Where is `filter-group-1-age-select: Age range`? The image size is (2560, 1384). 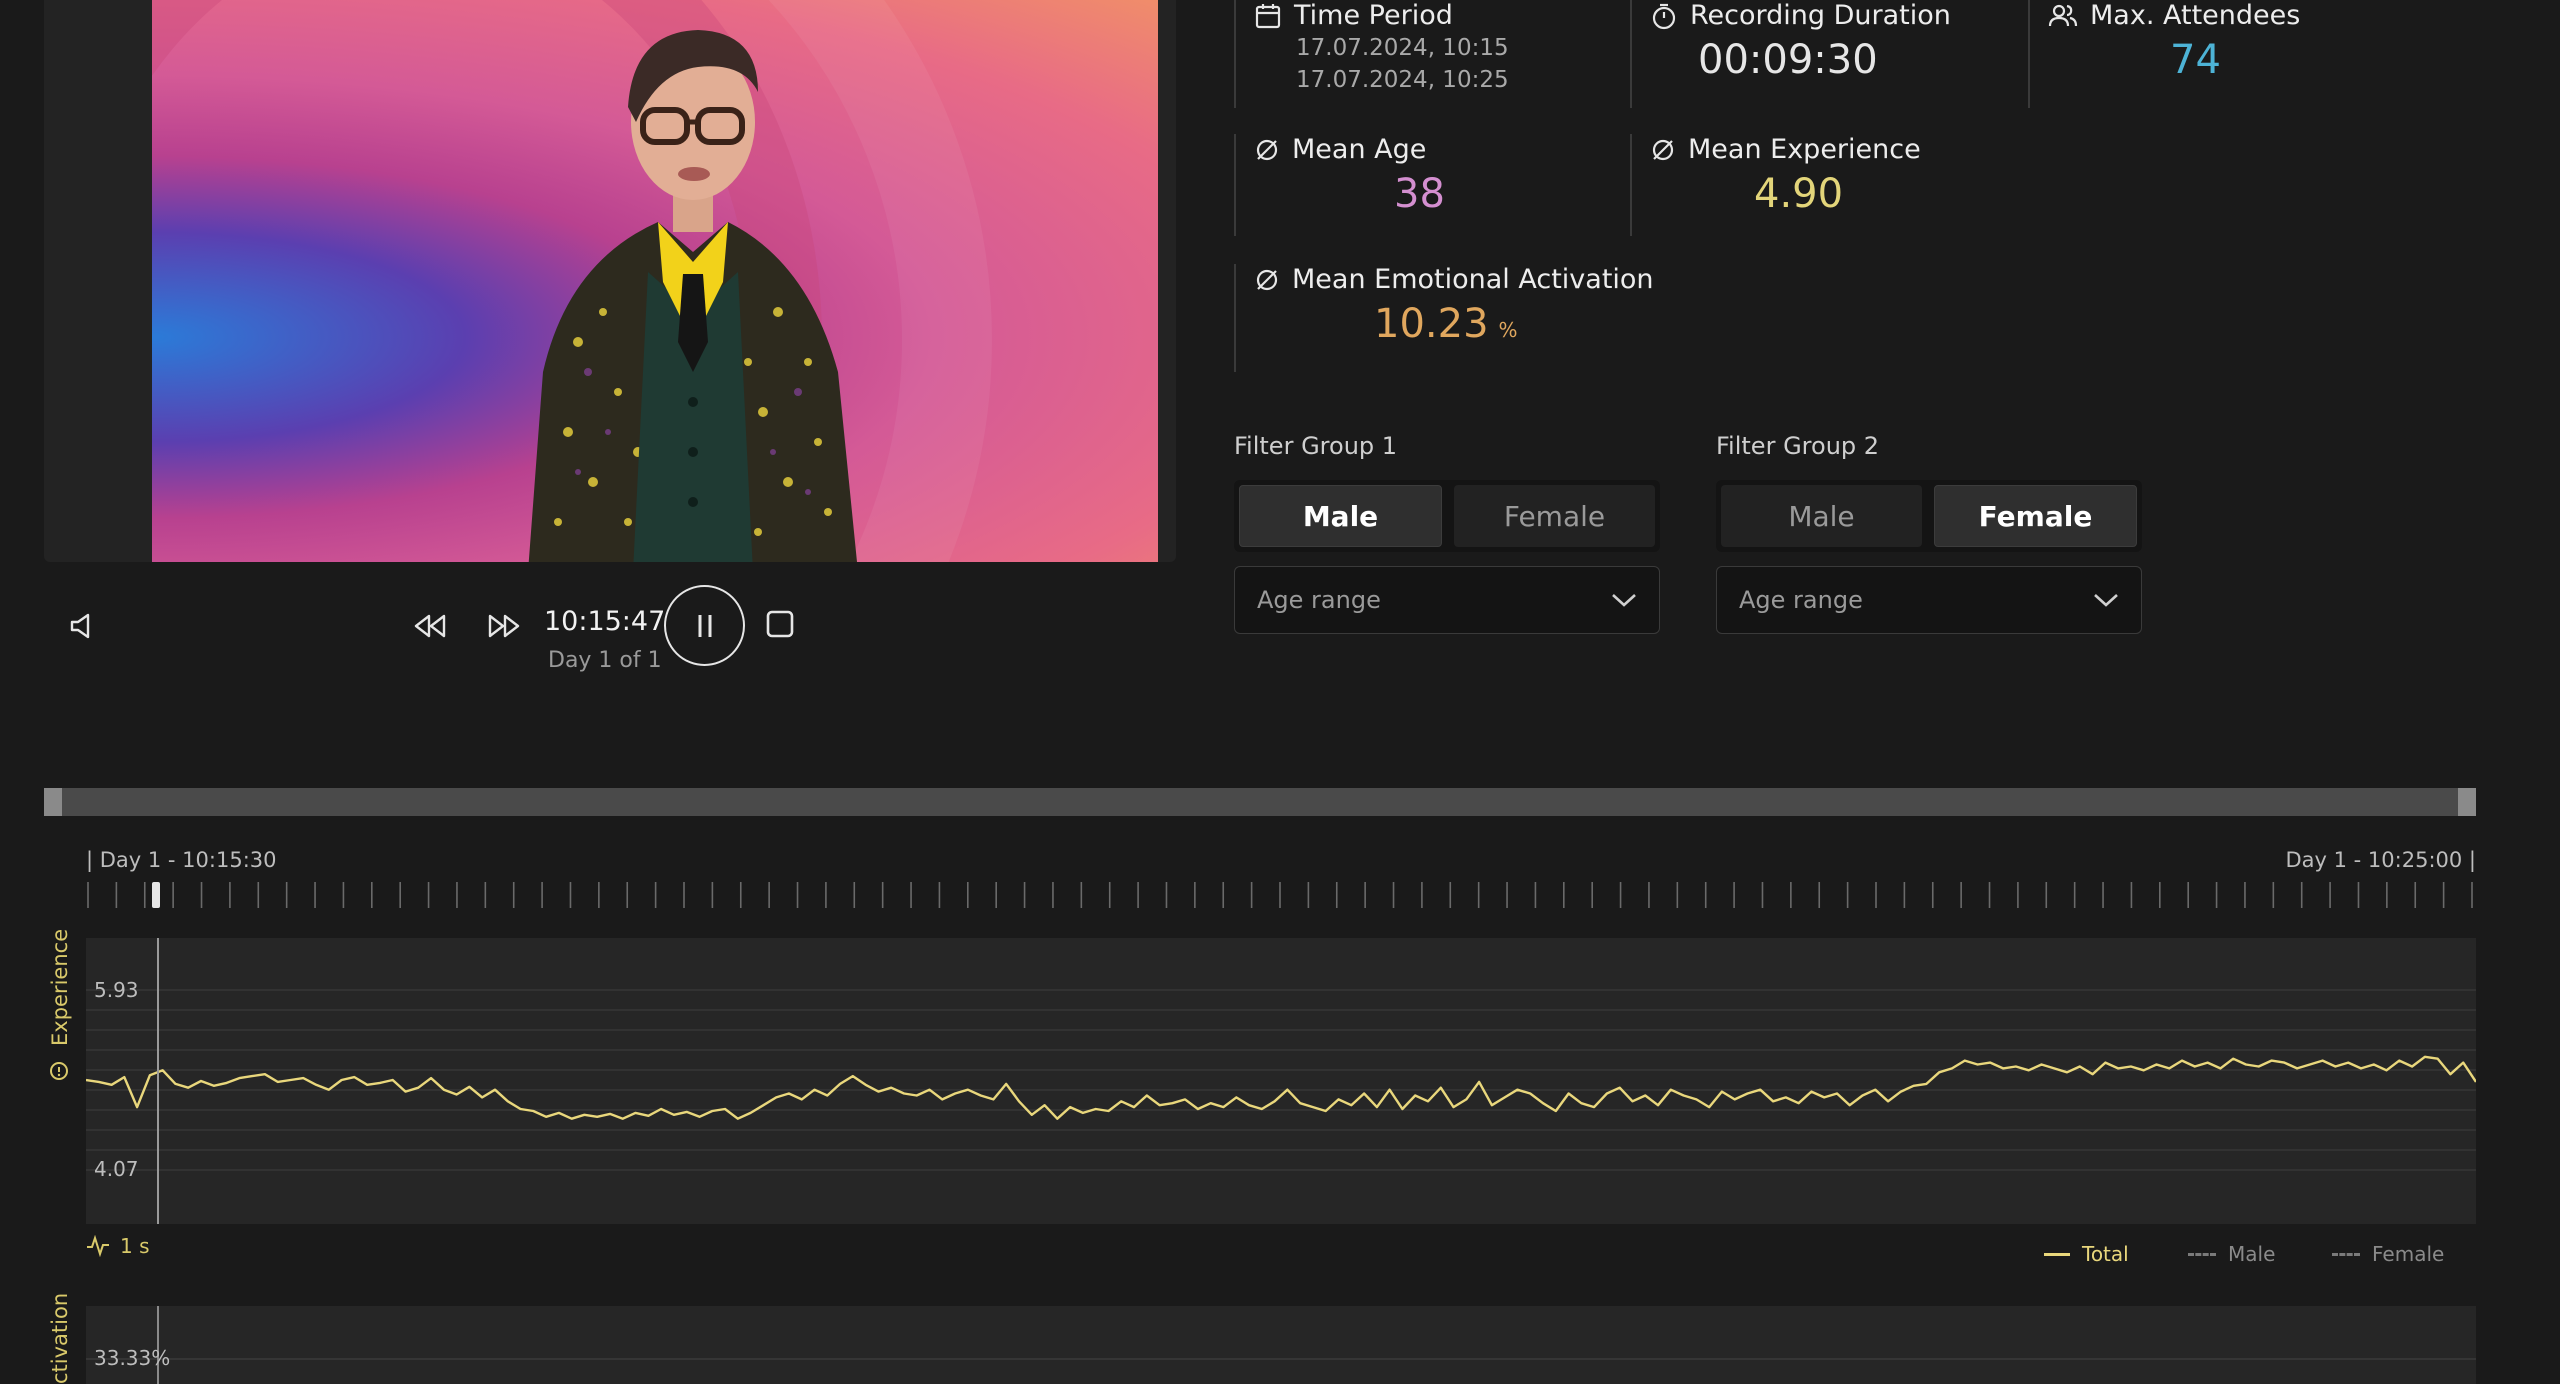
filter-group-1-age-select: Age range is located at coordinates (1447, 600).